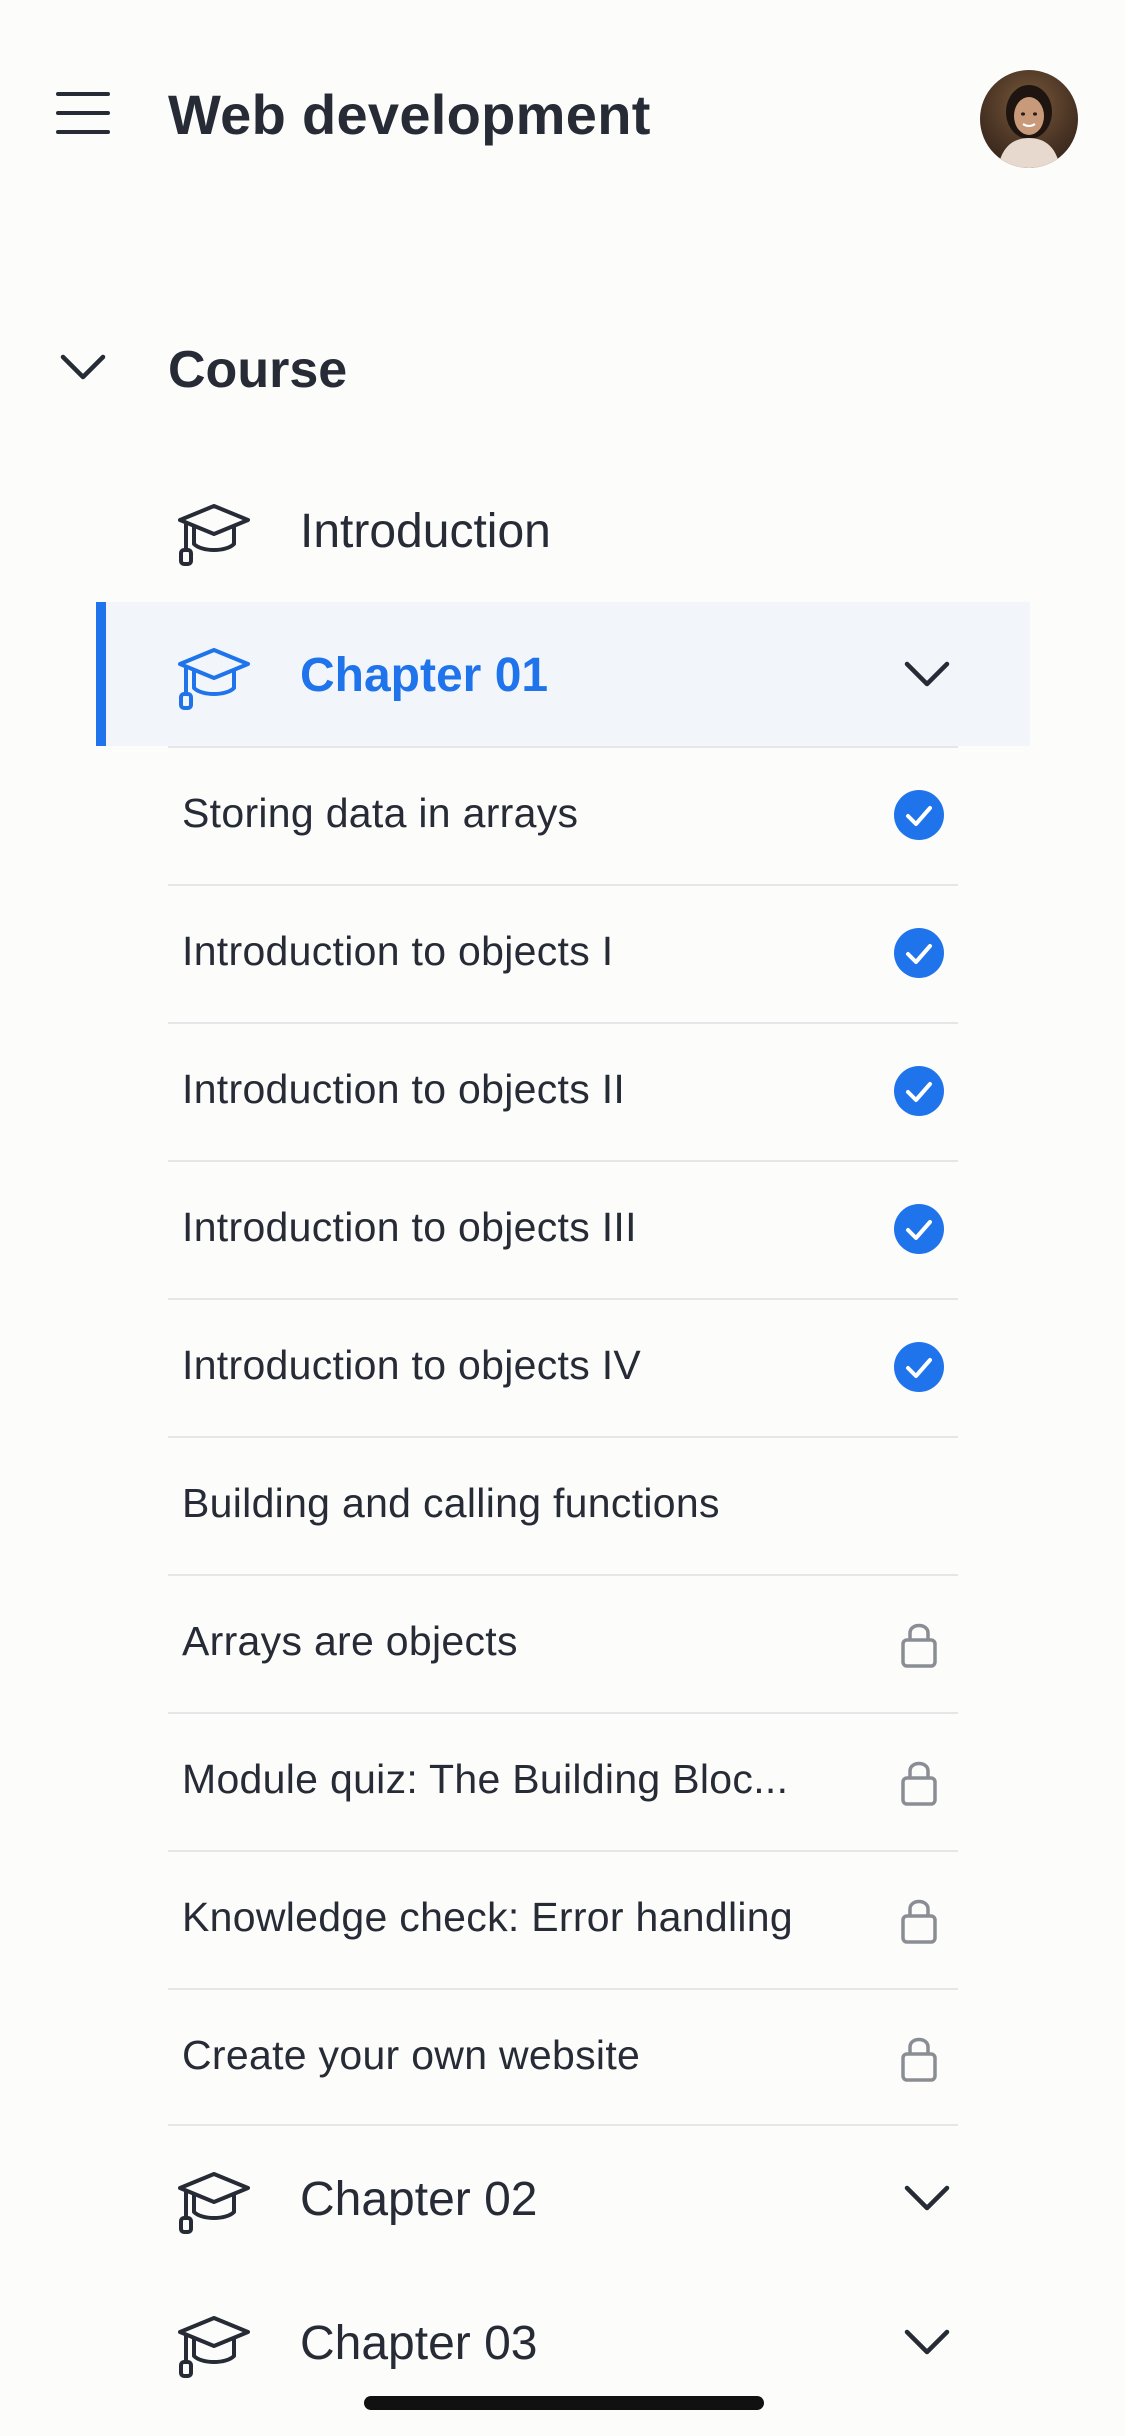 This screenshot has height=2436, width=1125. I want to click on lesson-item: Building and calling functions, so click(563, 1505).